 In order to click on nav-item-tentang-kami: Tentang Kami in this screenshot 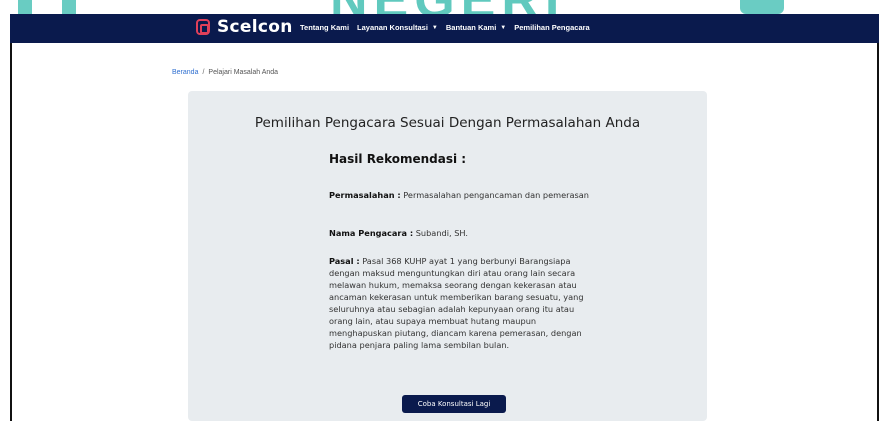, I will do `click(324, 27)`.